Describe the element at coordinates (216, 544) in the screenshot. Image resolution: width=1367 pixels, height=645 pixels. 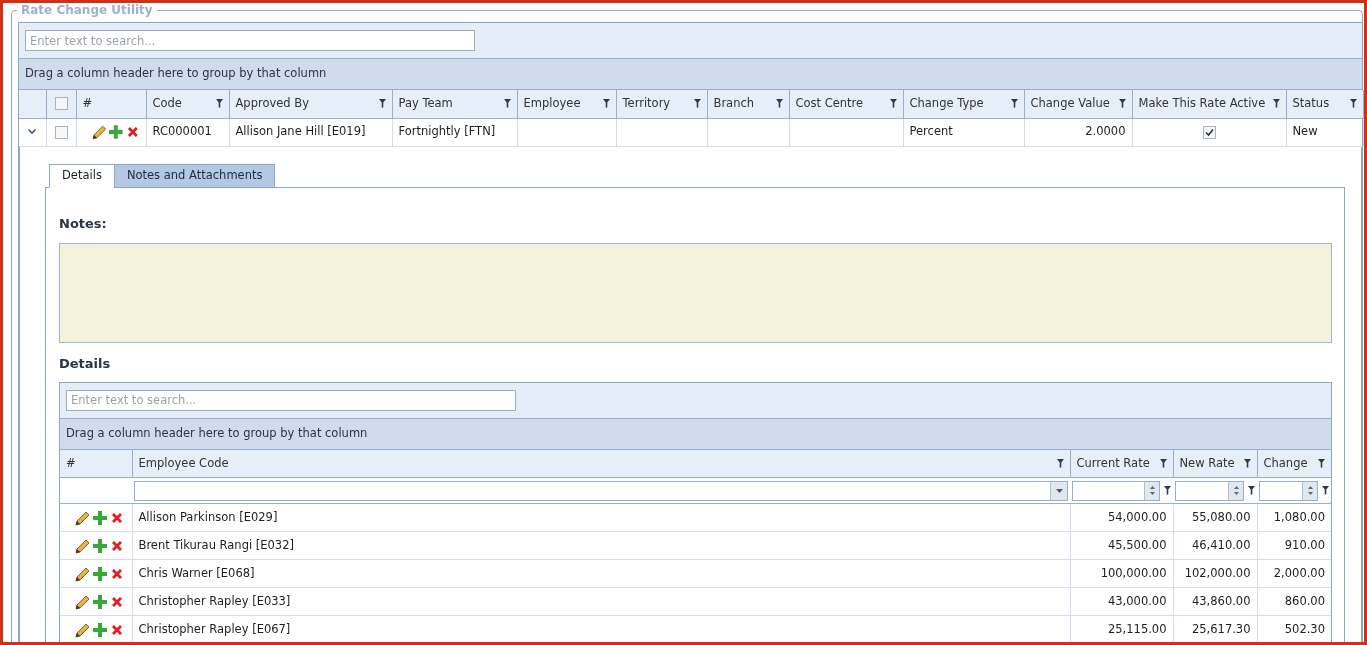
I see `table-cell: Brent Tikurau Rangi [E032]` at that location.